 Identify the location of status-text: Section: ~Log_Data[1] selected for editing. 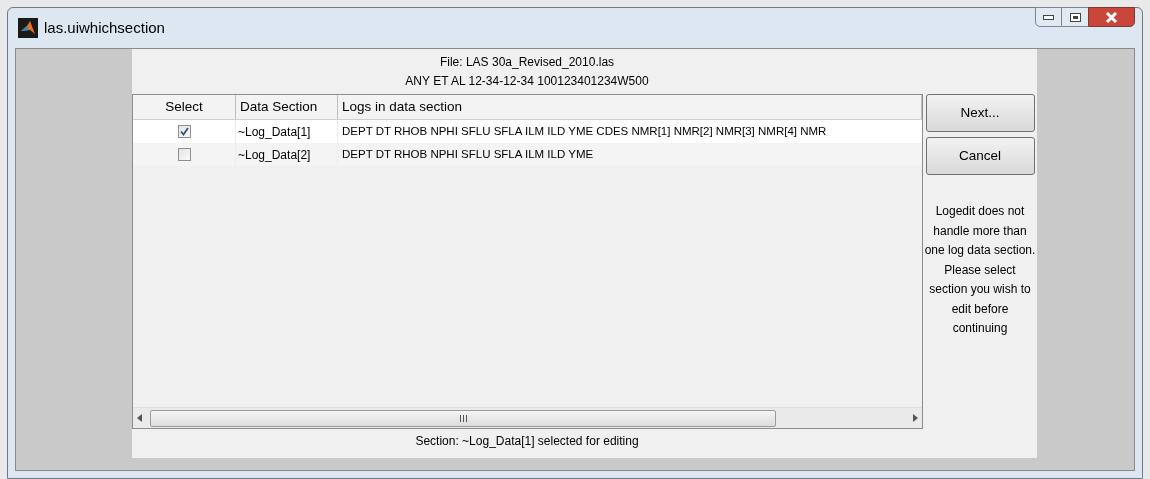
(527, 441).